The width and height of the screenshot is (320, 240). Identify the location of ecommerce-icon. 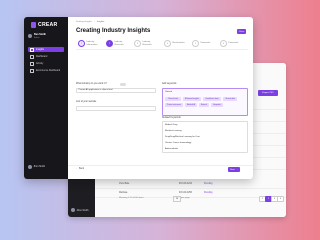
(32, 70).